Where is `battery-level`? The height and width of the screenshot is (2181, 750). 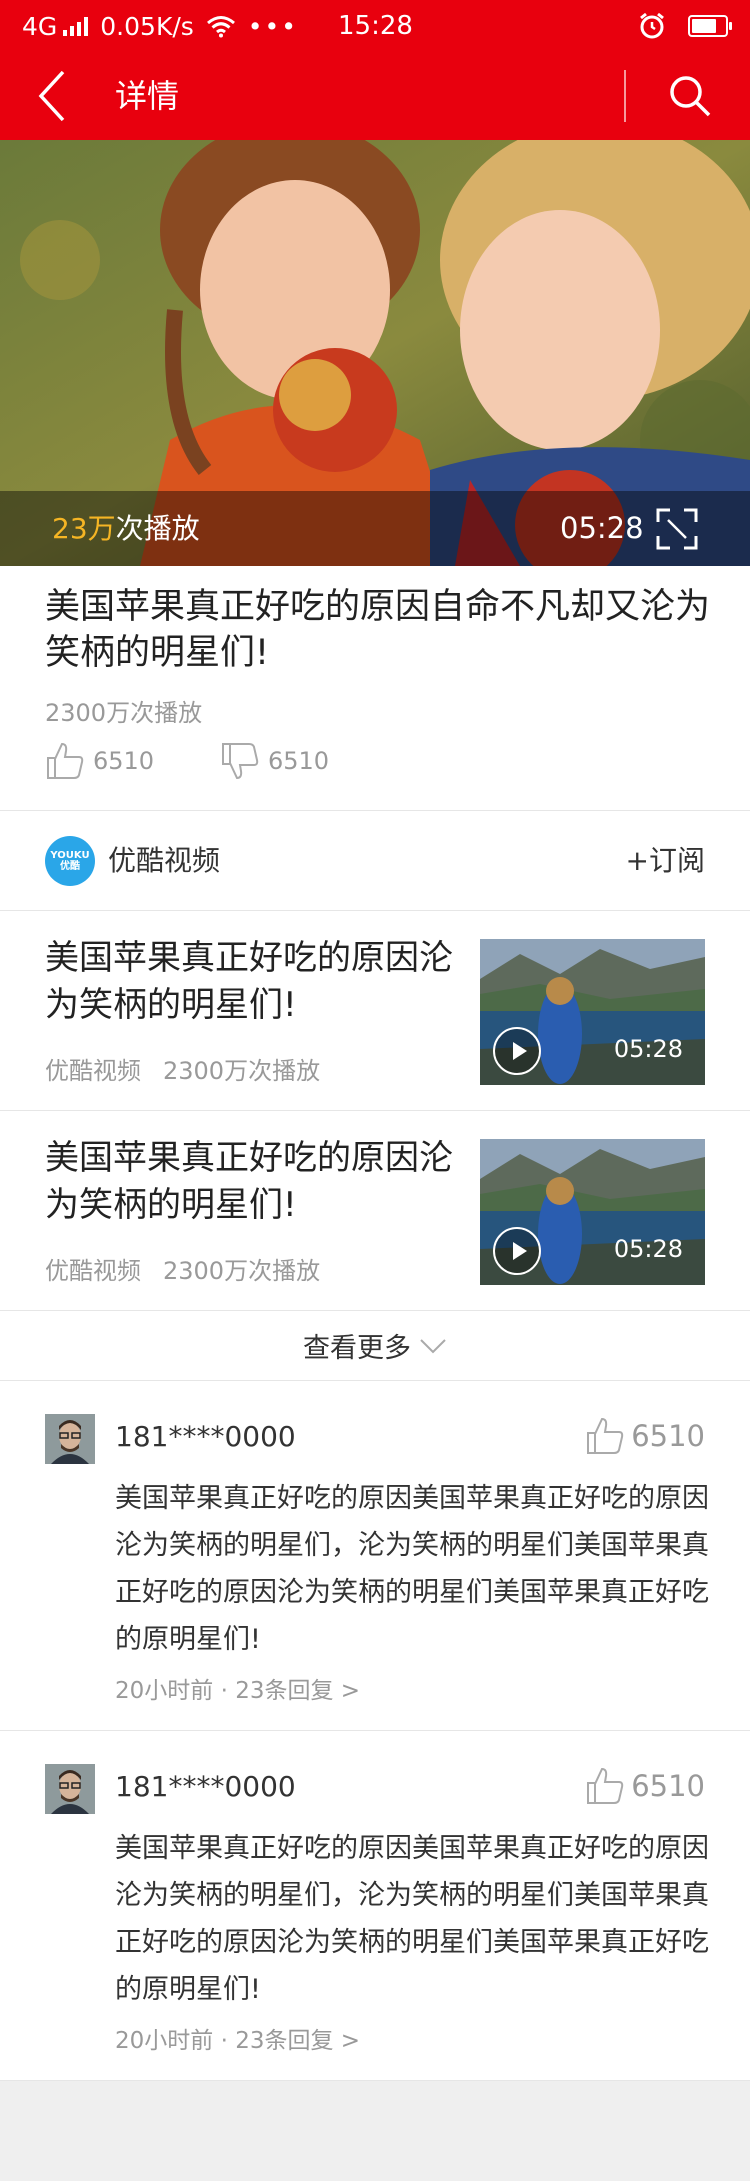
battery-level is located at coordinates (704, 26).